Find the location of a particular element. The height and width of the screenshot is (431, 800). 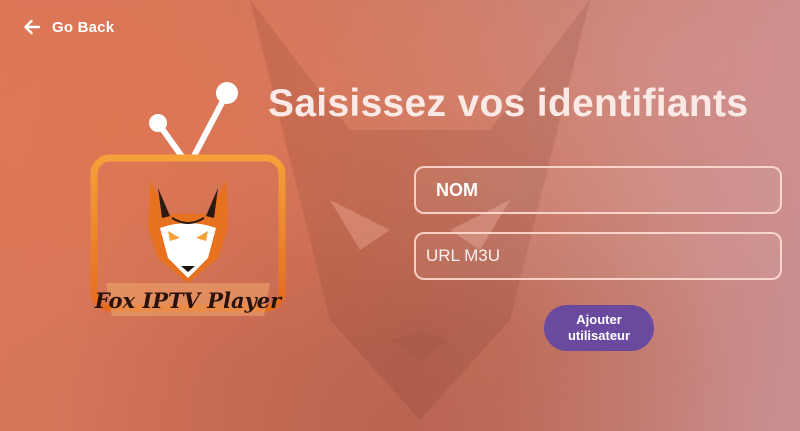

arrow-left-icon is located at coordinates (32, 27).